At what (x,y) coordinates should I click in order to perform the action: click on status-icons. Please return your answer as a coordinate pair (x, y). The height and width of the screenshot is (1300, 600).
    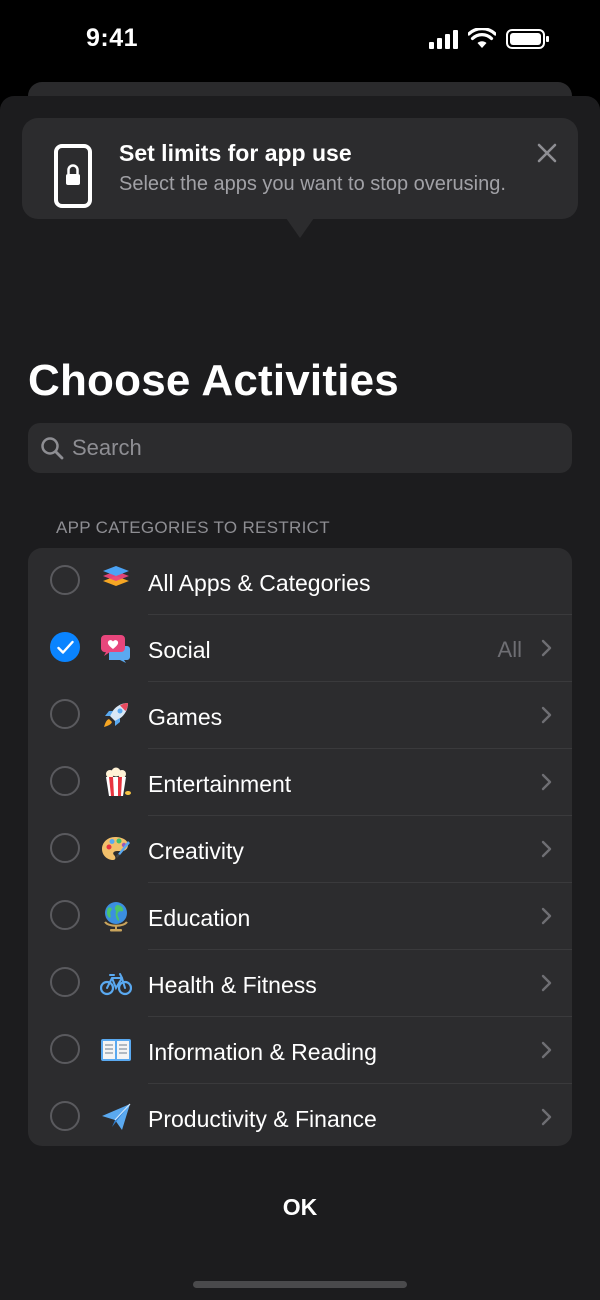
    Looking at the image, I should click on (489, 39).